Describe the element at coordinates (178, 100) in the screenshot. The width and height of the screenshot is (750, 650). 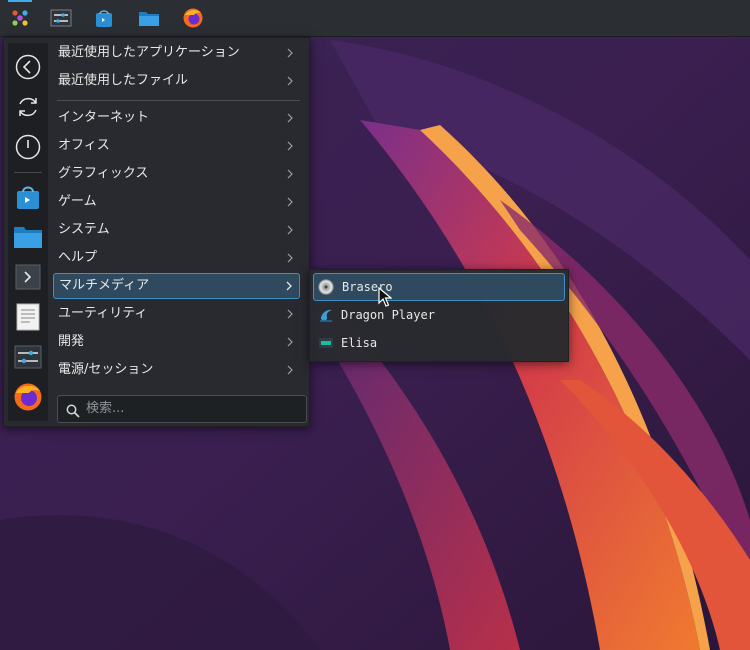
I see `menu-separator` at that location.